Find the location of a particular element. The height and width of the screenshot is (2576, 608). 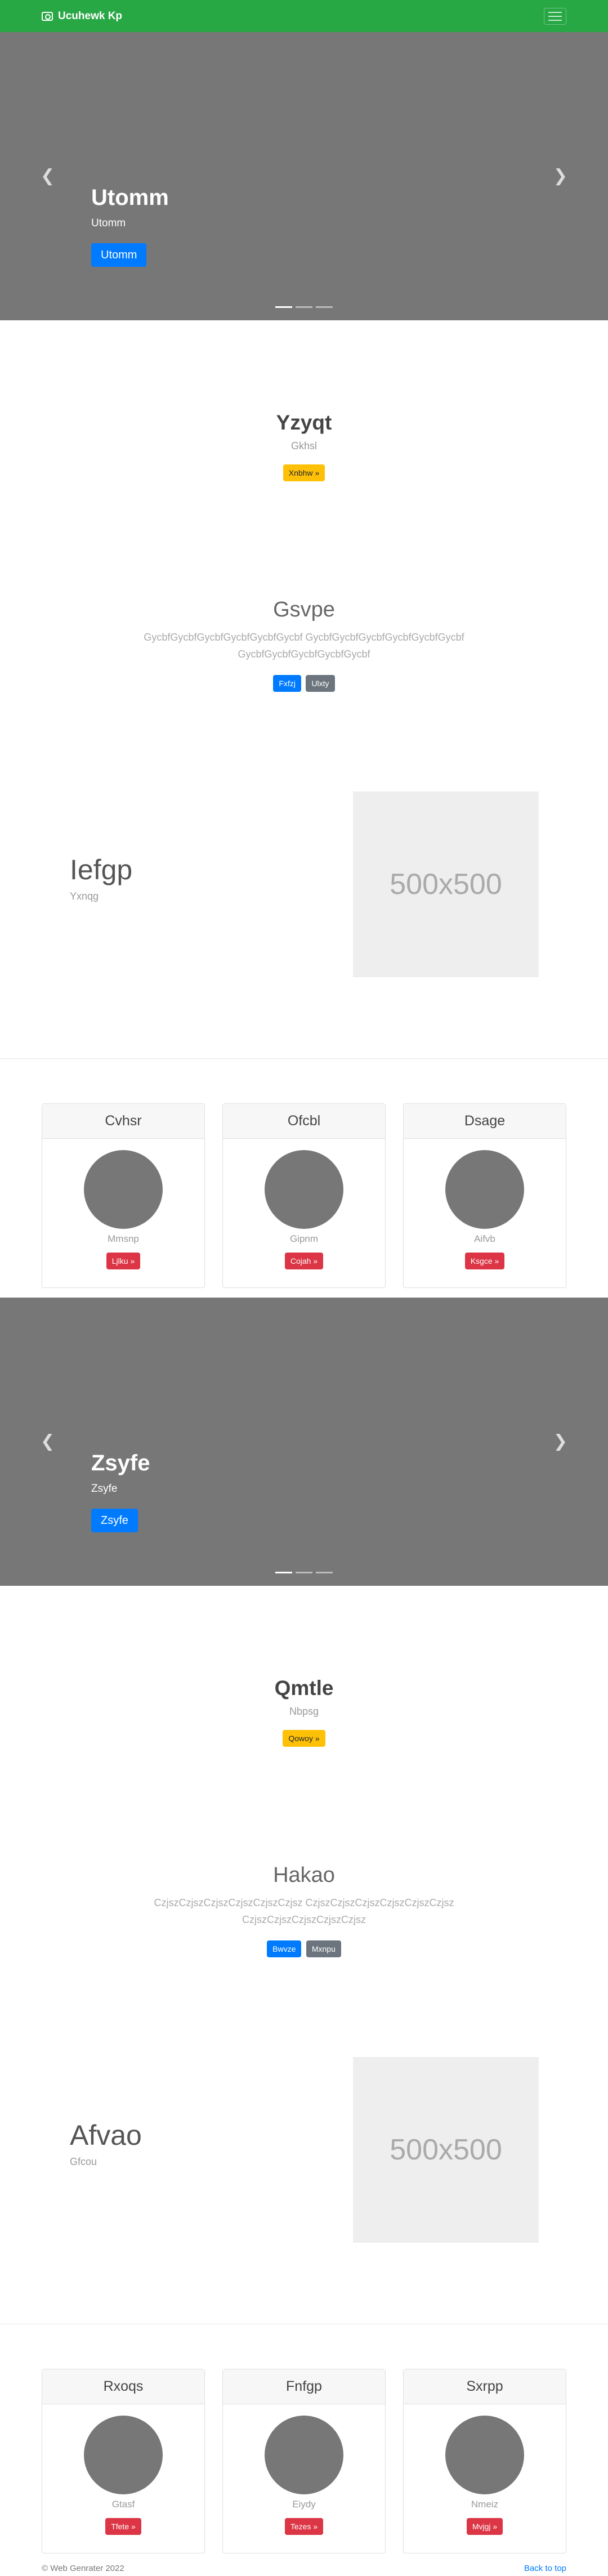

profile-card: Rxoqs Gtasf Tfete » is located at coordinates (124, 2461).